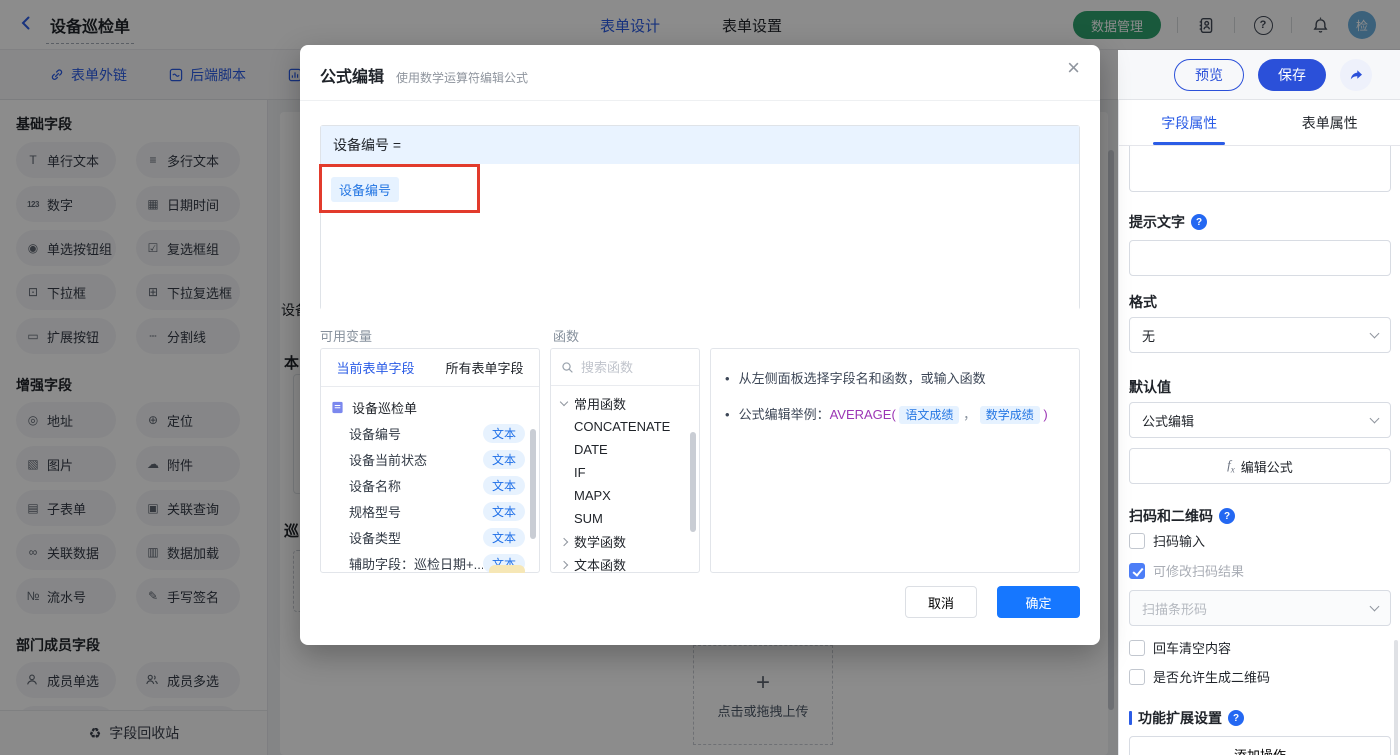  I want to click on hint-line-2: • 公式编辑举例：AVERAGE( 语文成绩 ， 数学成绩 ), so click(886, 415).